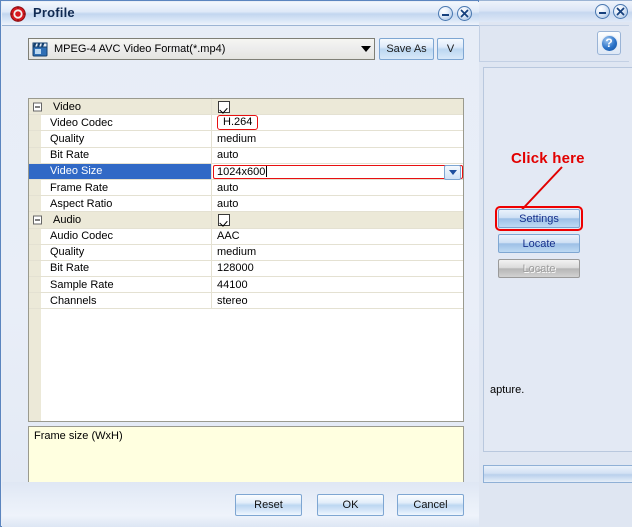  Describe the element at coordinates (338, 171) in the screenshot. I see `video-size-input: 1024x600` at that location.